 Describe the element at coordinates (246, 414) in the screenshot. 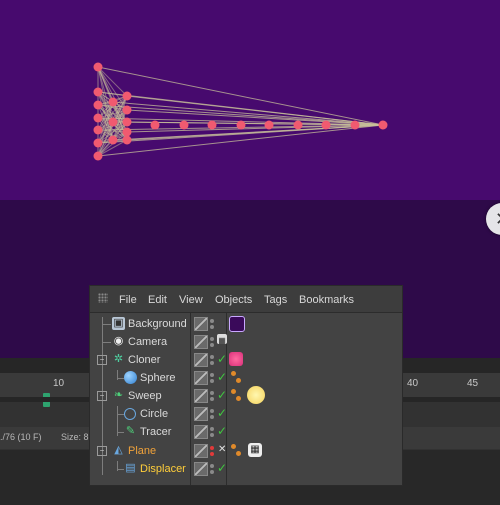

I see `object-row-circle: Circle ✓` at that location.